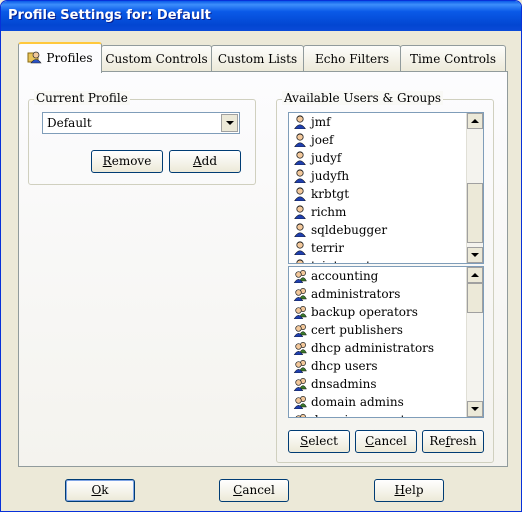  What do you see at coordinates (373, 348) in the screenshot?
I see `group-name: dhcp administrators` at bounding box center [373, 348].